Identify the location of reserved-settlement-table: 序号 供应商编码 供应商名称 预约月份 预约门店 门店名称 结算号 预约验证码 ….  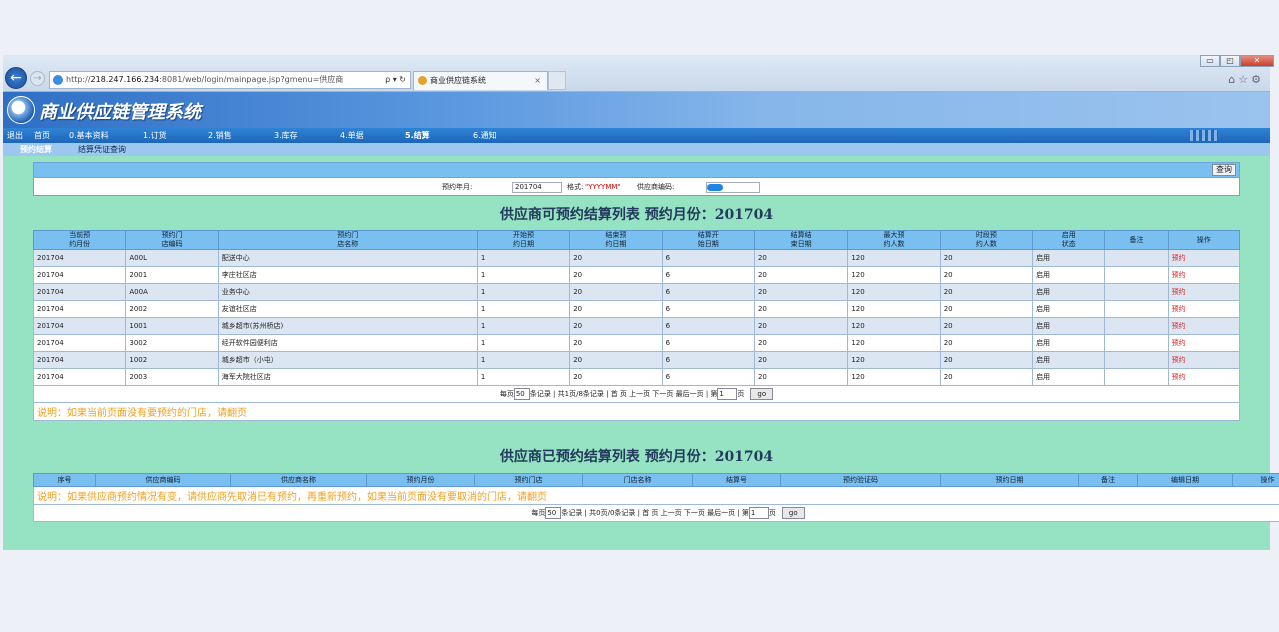
(656, 497).